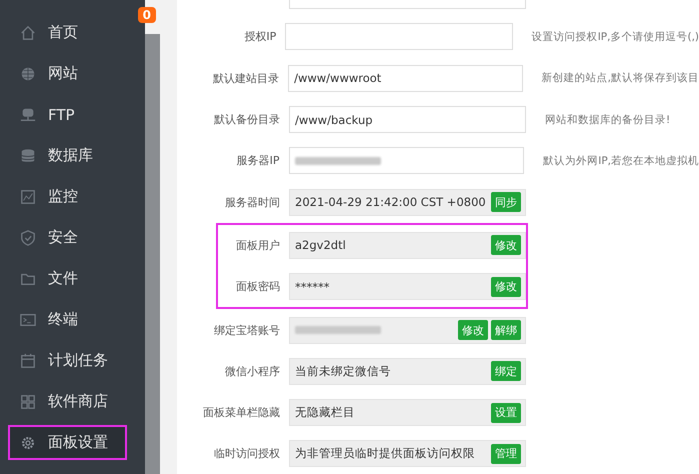 The image size is (699, 474). What do you see at coordinates (152, 254) in the screenshot?
I see `scrollbar` at bounding box center [152, 254].